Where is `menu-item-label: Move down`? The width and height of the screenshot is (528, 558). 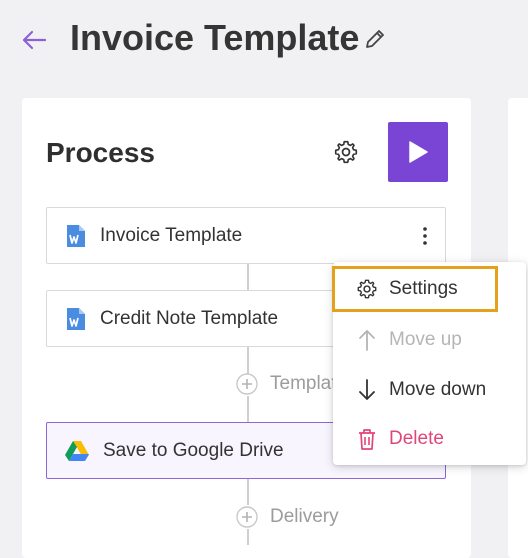 menu-item-label: Move down is located at coordinates (438, 389).